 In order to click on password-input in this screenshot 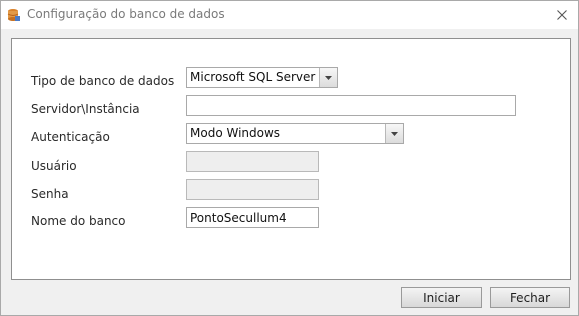, I will do `click(252, 189)`.